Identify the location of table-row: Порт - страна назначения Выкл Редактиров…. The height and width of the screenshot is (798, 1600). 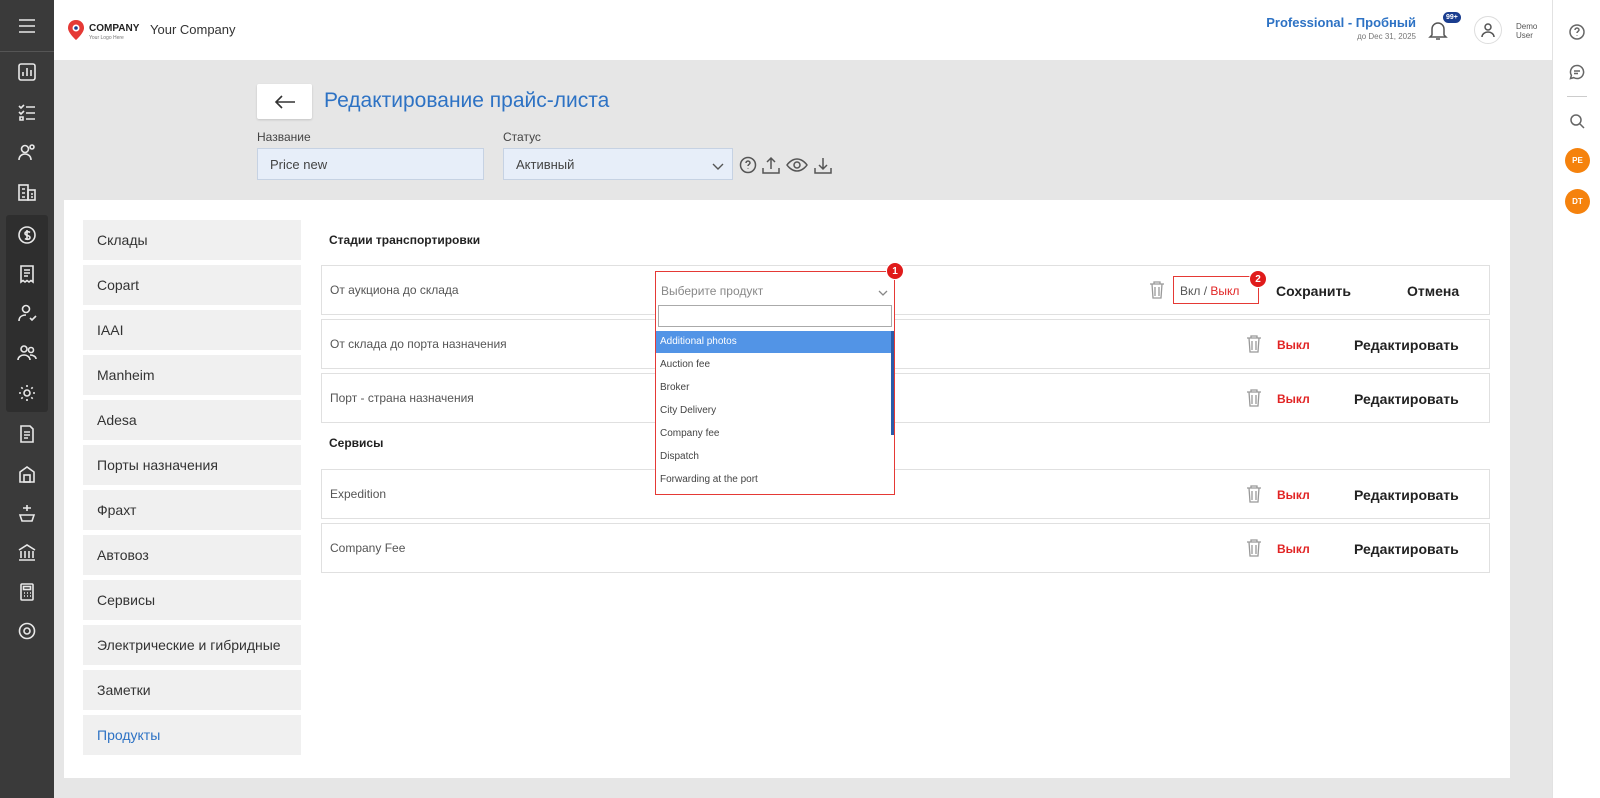
(905, 398).